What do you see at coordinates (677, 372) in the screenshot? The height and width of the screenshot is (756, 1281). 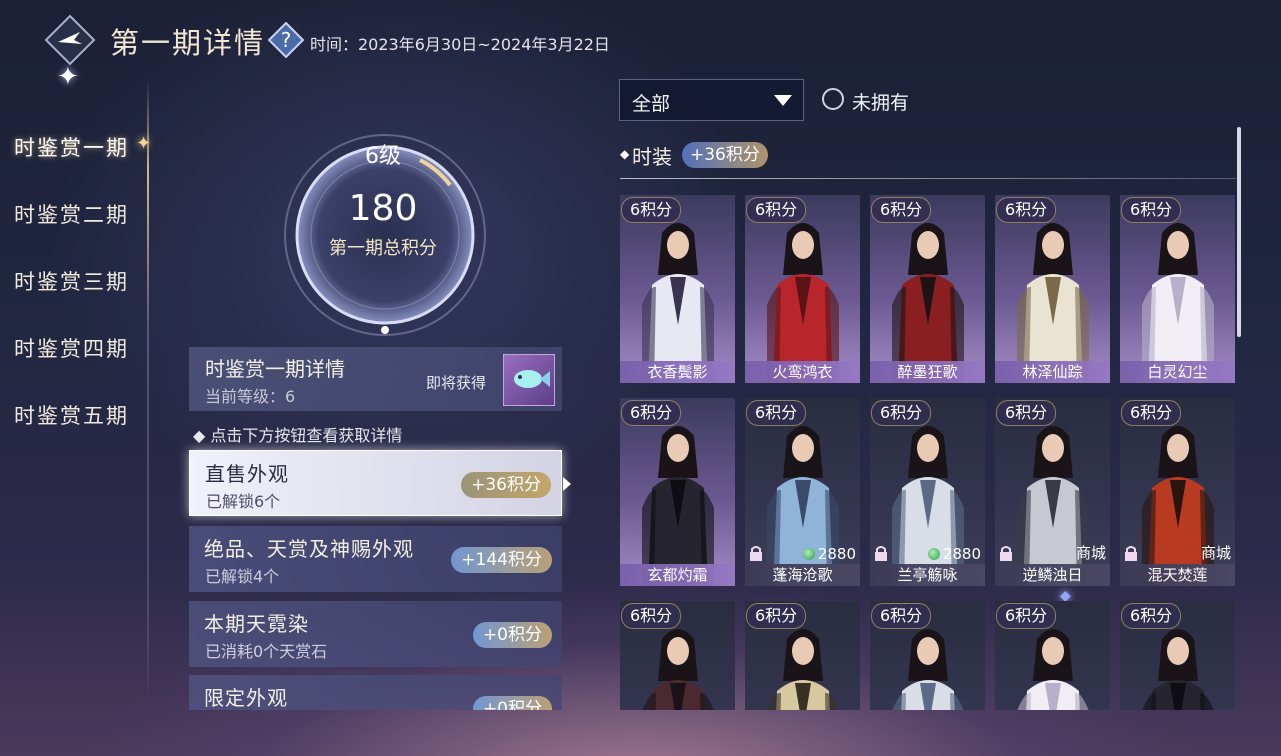 I see `outfit-name: 衣香鬓影` at bounding box center [677, 372].